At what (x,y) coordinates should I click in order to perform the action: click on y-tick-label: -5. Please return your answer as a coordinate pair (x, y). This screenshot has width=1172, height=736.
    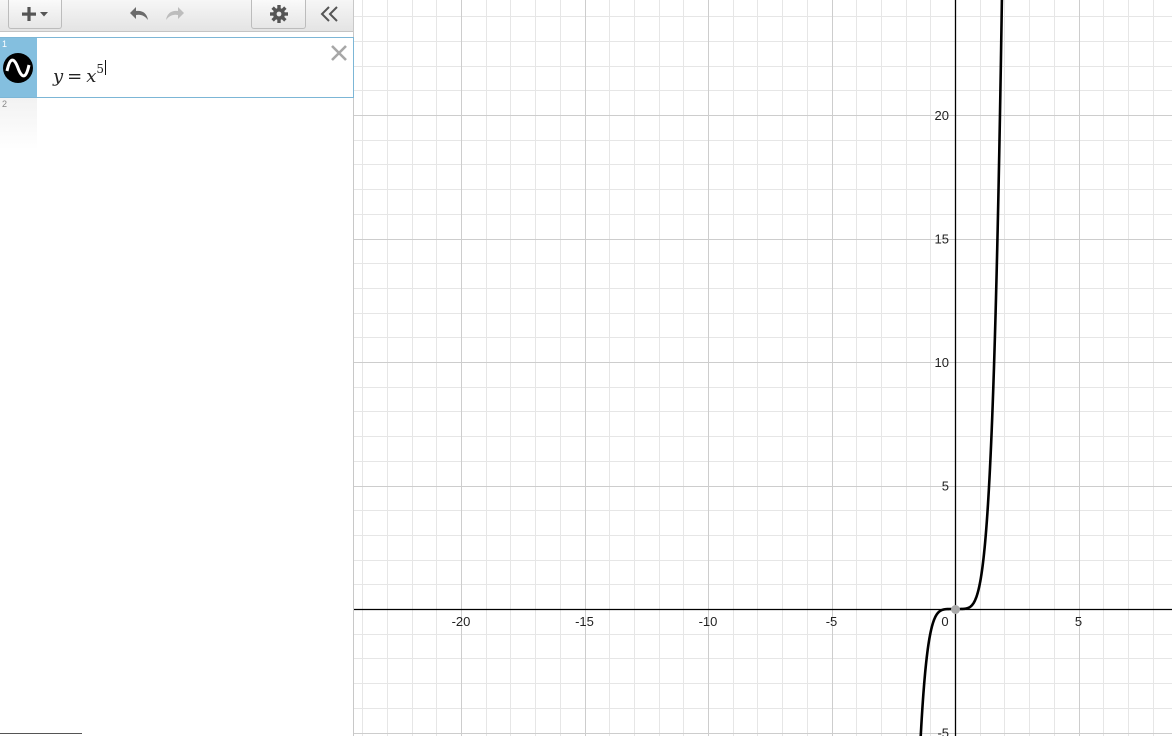
    Looking at the image, I should click on (943, 731).